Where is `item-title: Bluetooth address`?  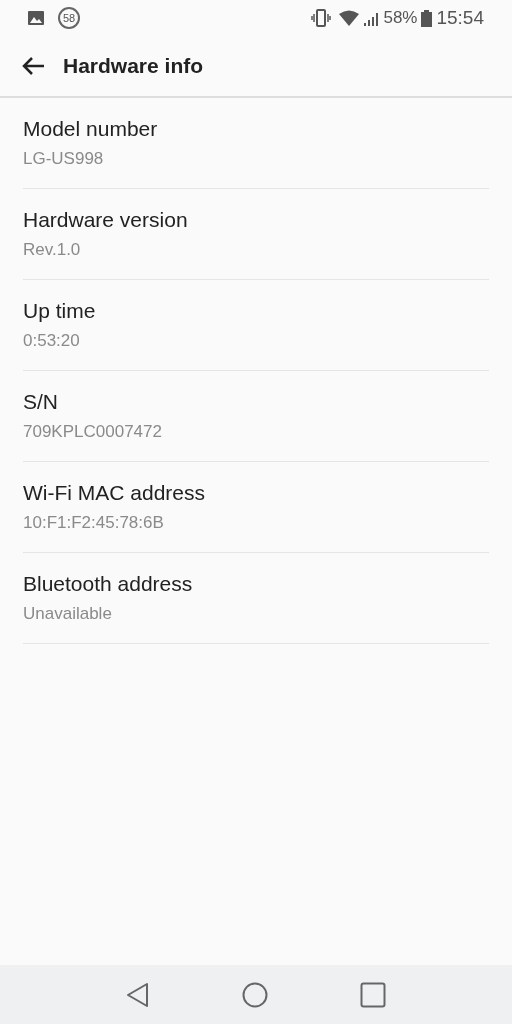
item-title: Bluetooth address is located at coordinates (108, 584).